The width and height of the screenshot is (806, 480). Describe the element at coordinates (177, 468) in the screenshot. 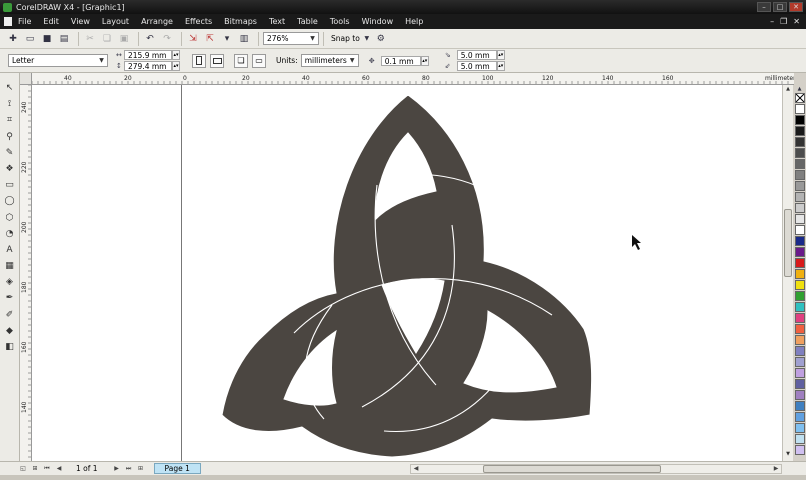

I see `page-tab-page-1: Page 1` at that location.